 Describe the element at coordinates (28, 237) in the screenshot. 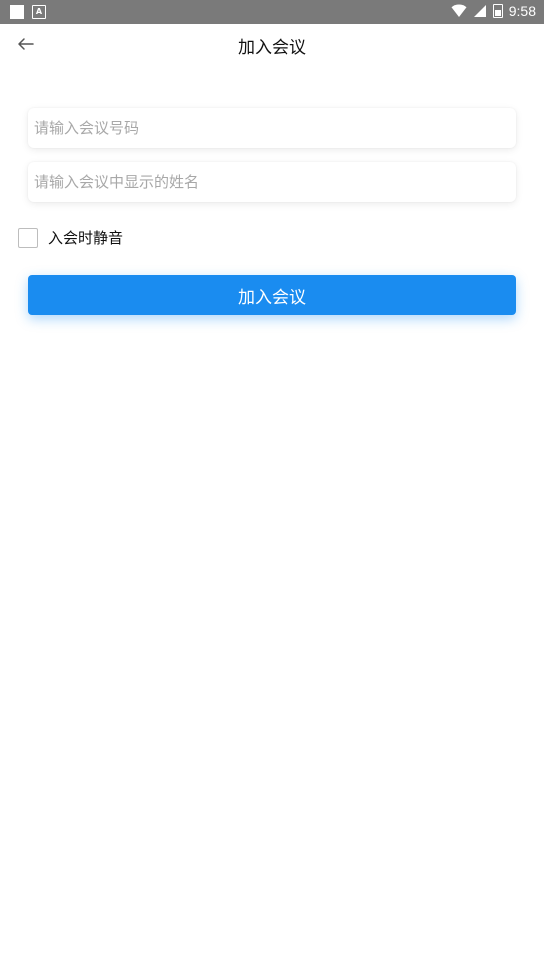

I see `mute-on-join-checkbox` at that location.